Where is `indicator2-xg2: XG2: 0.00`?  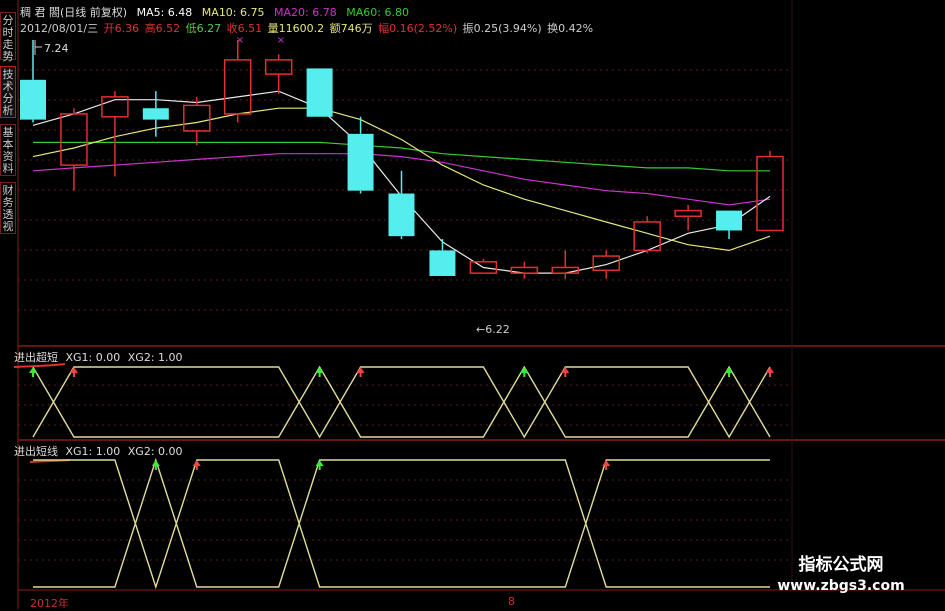
indicator2-xg2: XG2: 0.00 is located at coordinates (155, 451).